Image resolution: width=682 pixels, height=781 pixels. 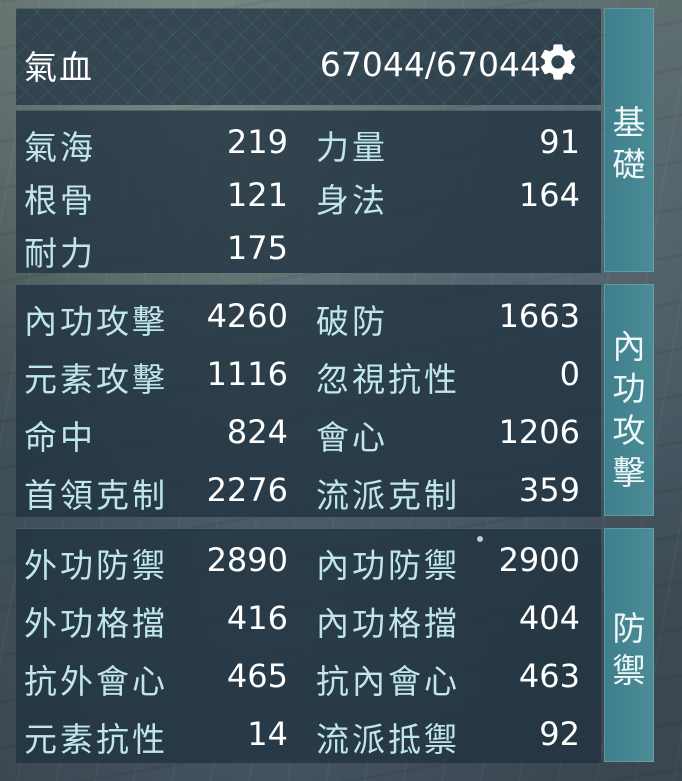 I want to click on tab-defense: 防 禦, so click(x=629, y=645).